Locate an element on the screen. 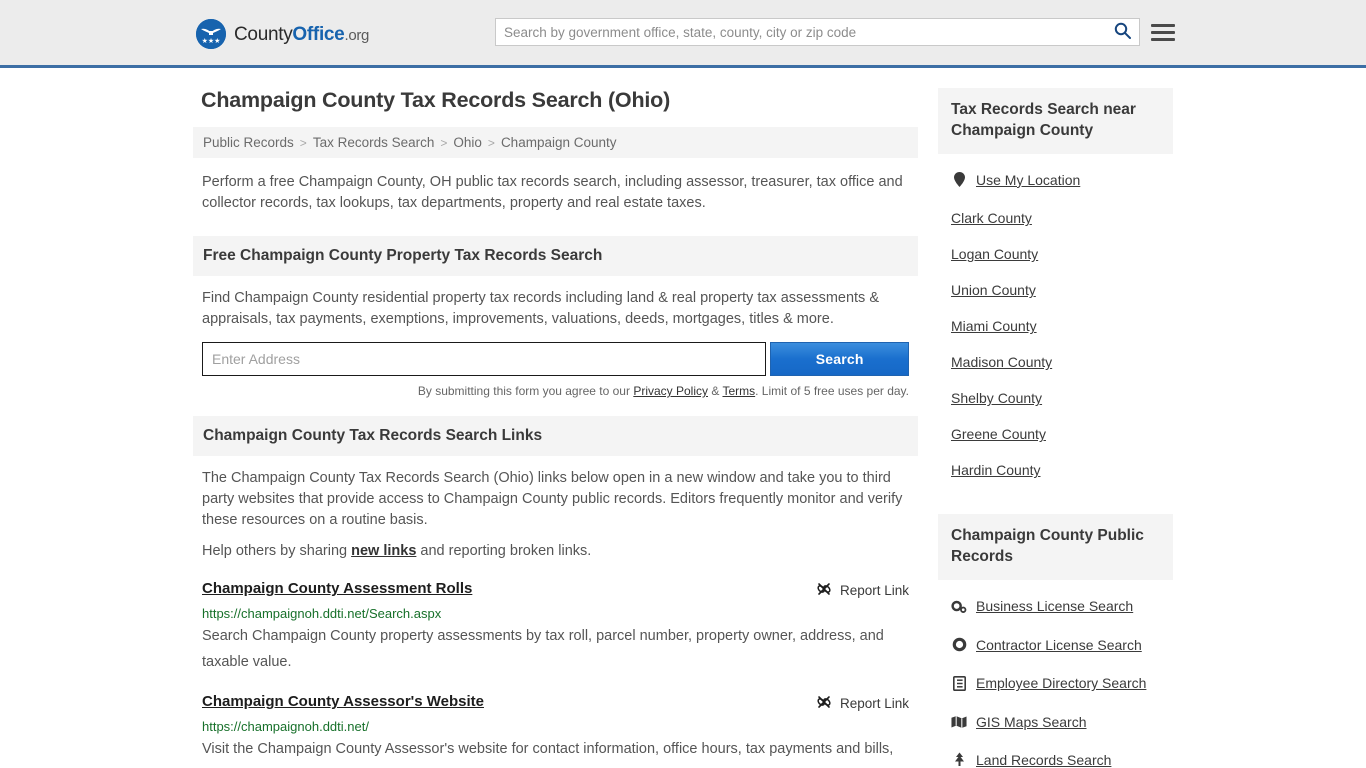 The height and width of the screenshot is (768, 1366). sidebar-item-contractor-license-search: Contractor License Search is located at coordinates (1055, 646).